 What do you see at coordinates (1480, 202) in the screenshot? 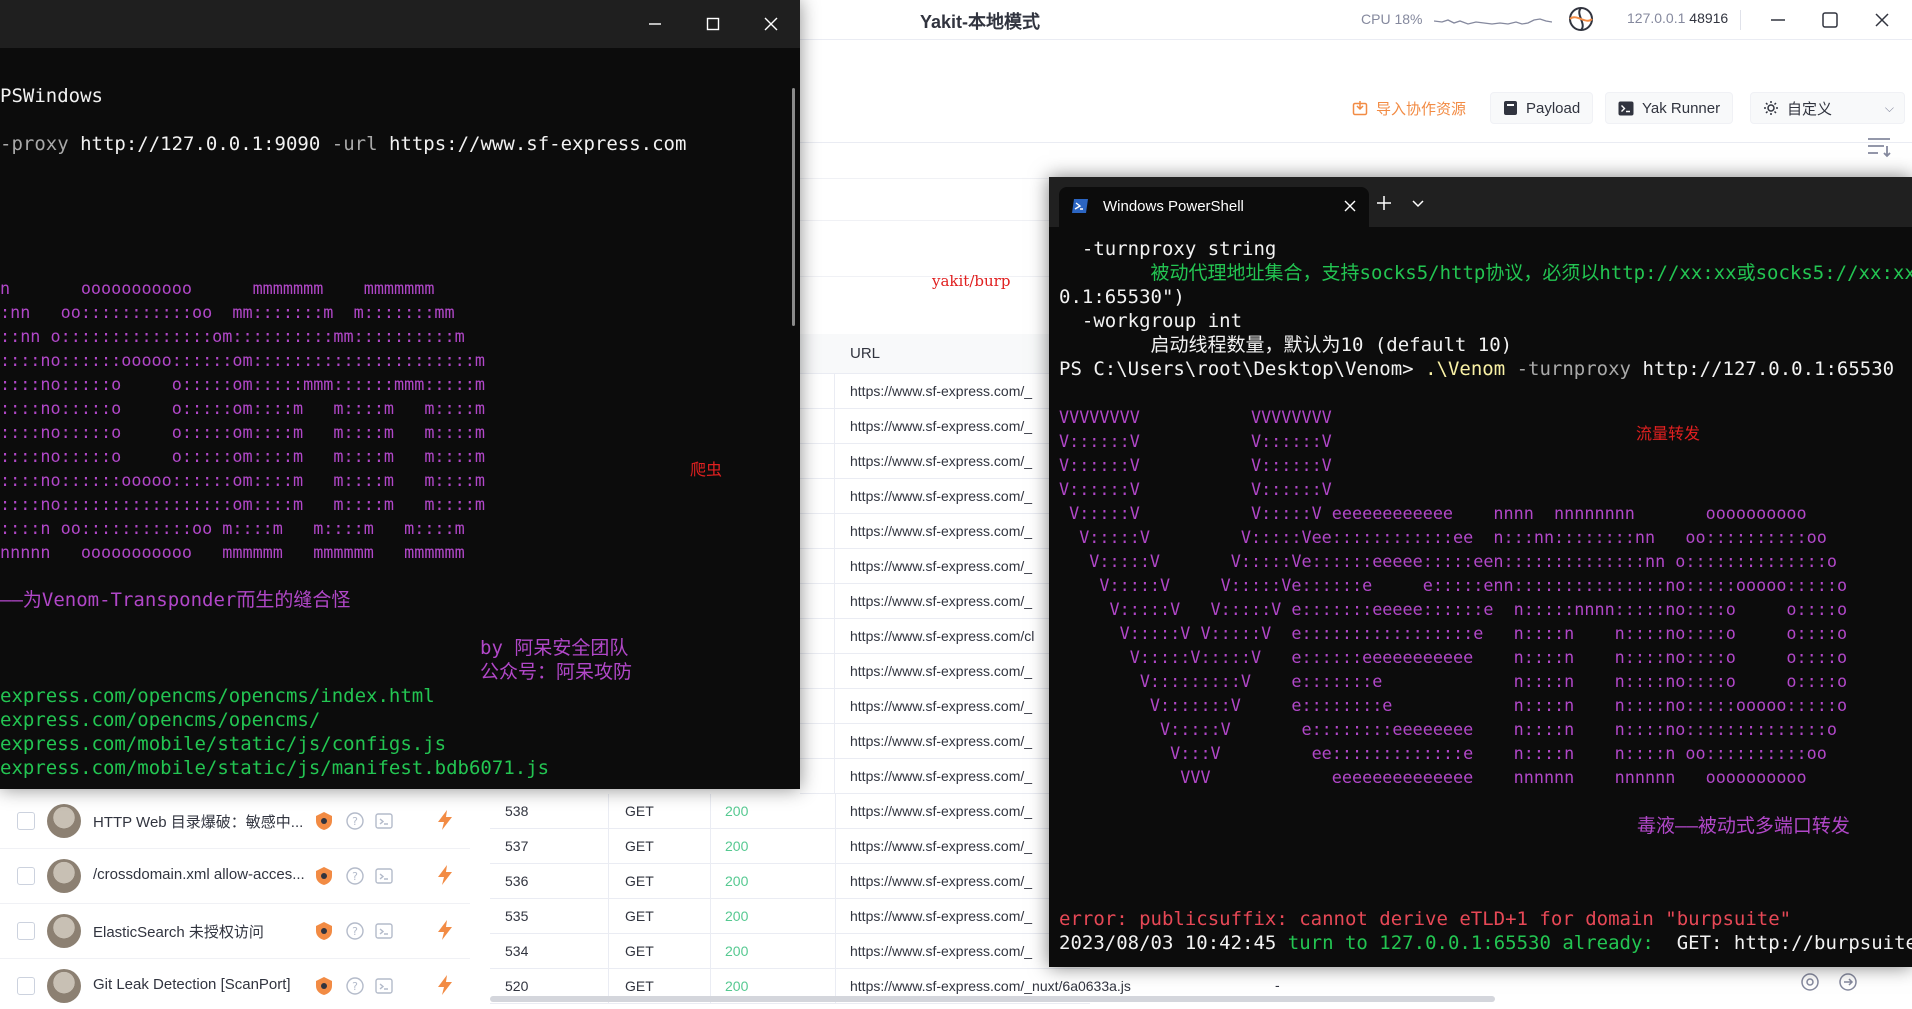
I see `terminal-titlebar: Windows PowerShell` at bounding box center [1480, 202].